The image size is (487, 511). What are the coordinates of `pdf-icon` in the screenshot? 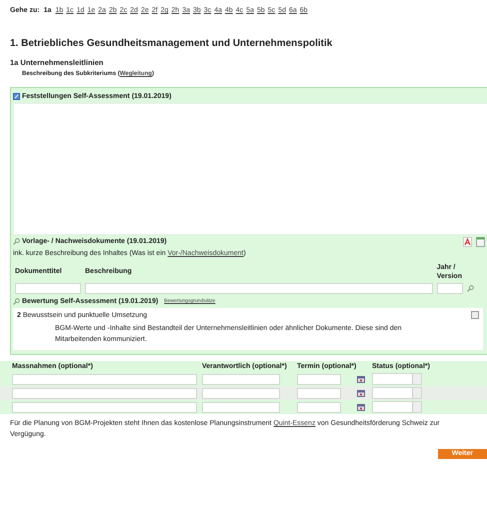 It's located at (467, 241).